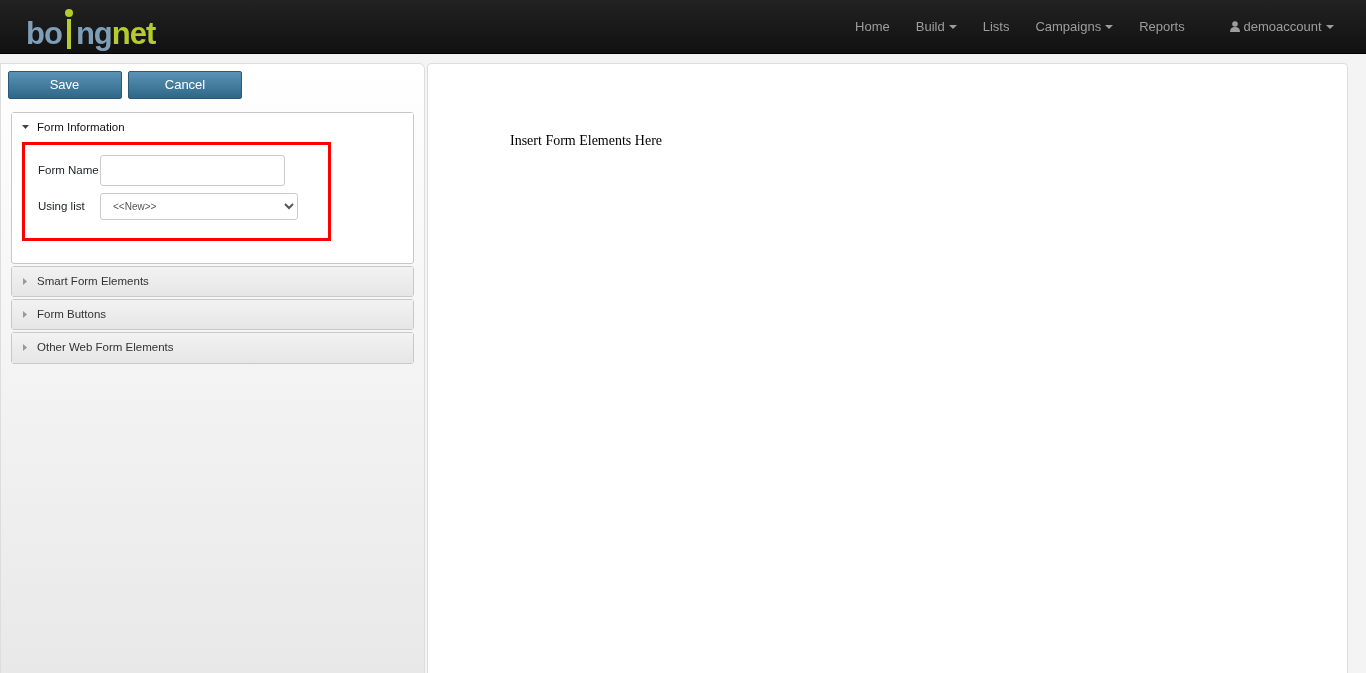 The image size is (1366, 673). Describe the element at coordinates (212, 315) in the screenshot. I see `accordion-header: Form Buttons` at that location.